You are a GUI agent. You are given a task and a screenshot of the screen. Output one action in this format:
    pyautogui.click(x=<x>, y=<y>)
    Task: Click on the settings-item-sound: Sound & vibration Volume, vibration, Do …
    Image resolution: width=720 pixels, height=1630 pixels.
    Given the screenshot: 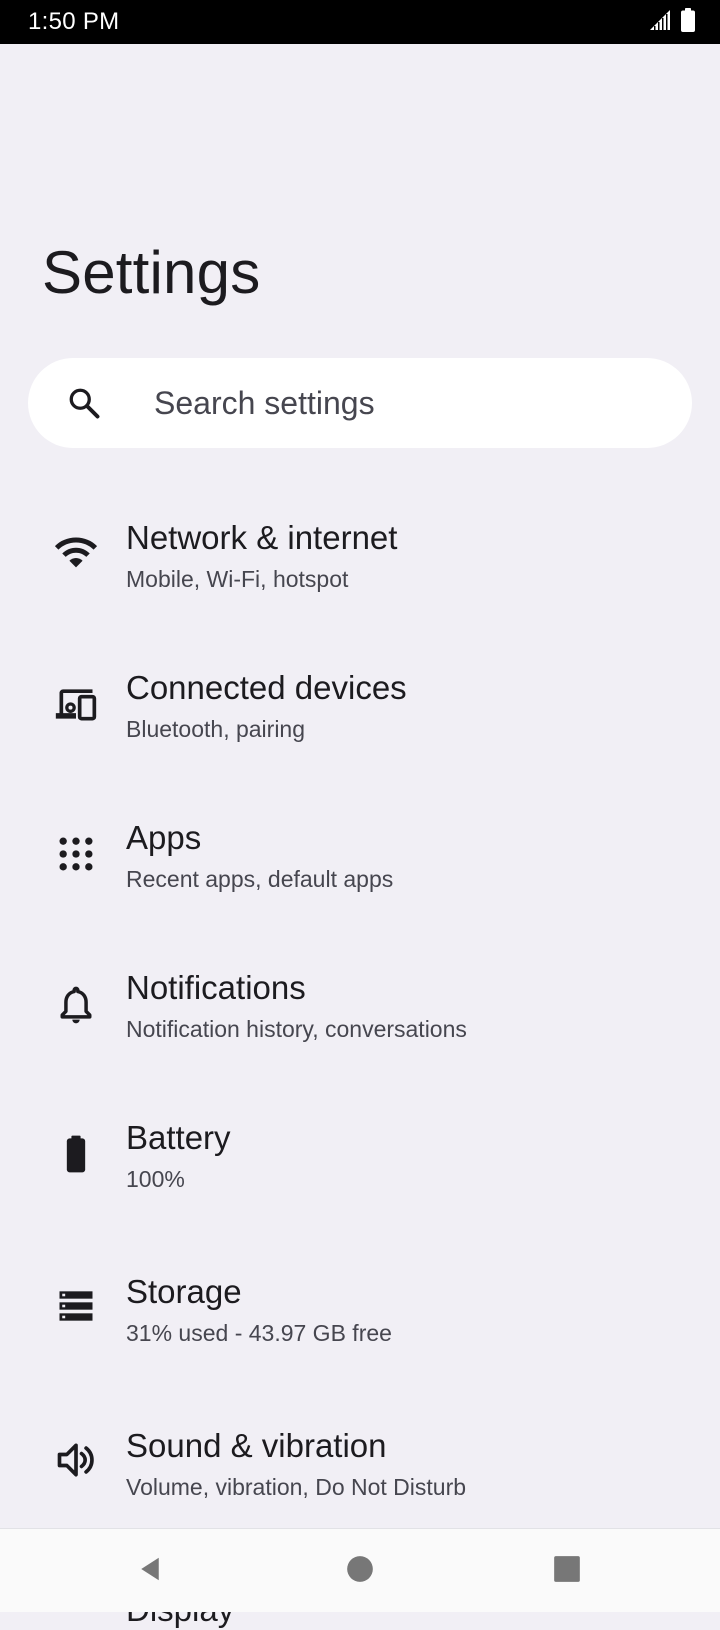 What is the action you would take?
    pyautogui.click(x=360, y=1463)
    